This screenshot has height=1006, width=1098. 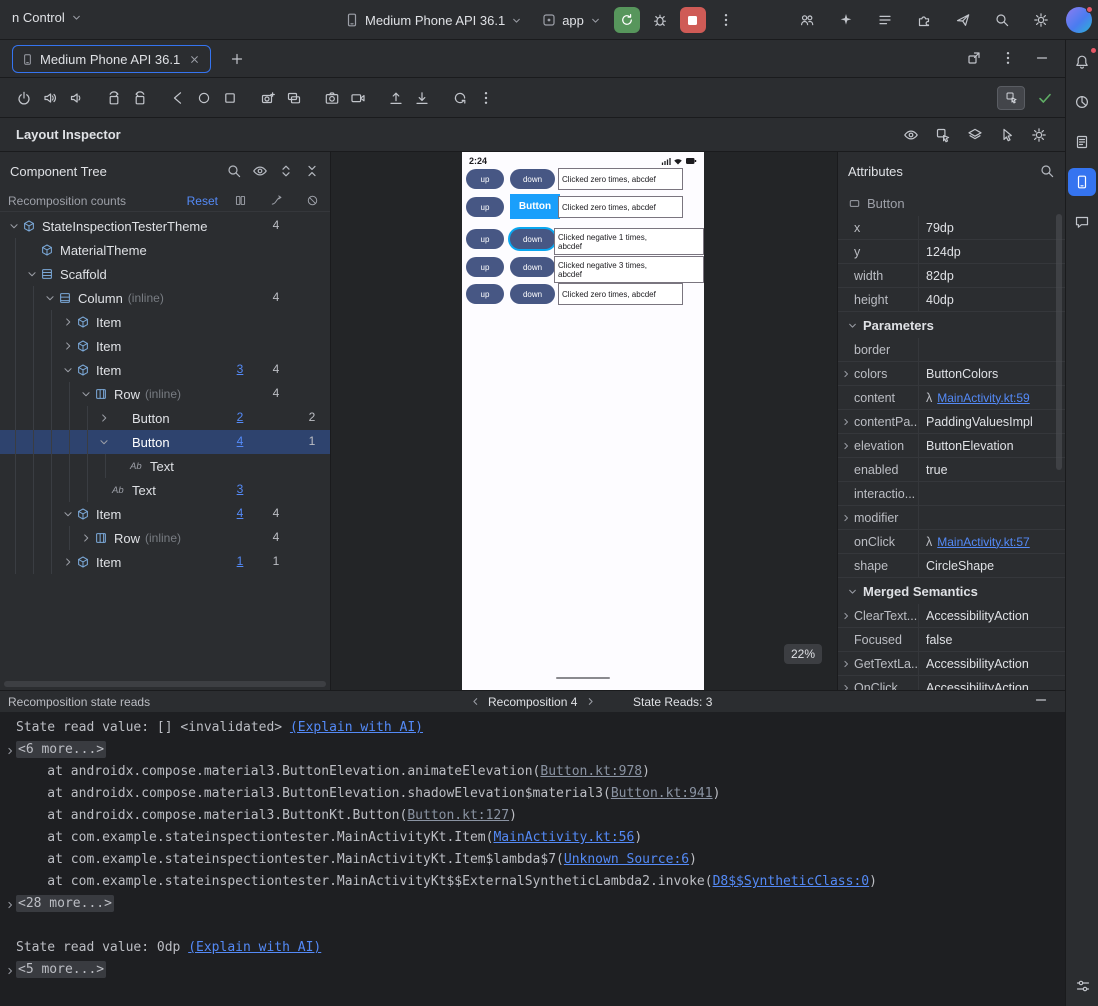 What do you see at coordinates (1041, 701) in the screenshot?
I see `minimize-console-button` at bounding box center [1041, 701].